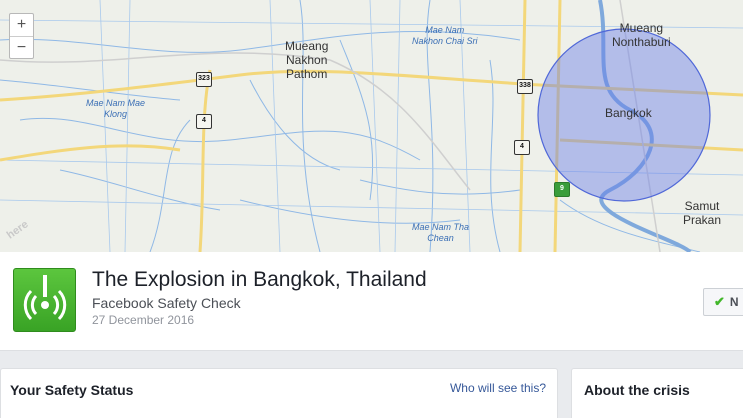 This screenshot has width=743, height=418. I want to click on zoom-in-button: +, so click(21, 25).